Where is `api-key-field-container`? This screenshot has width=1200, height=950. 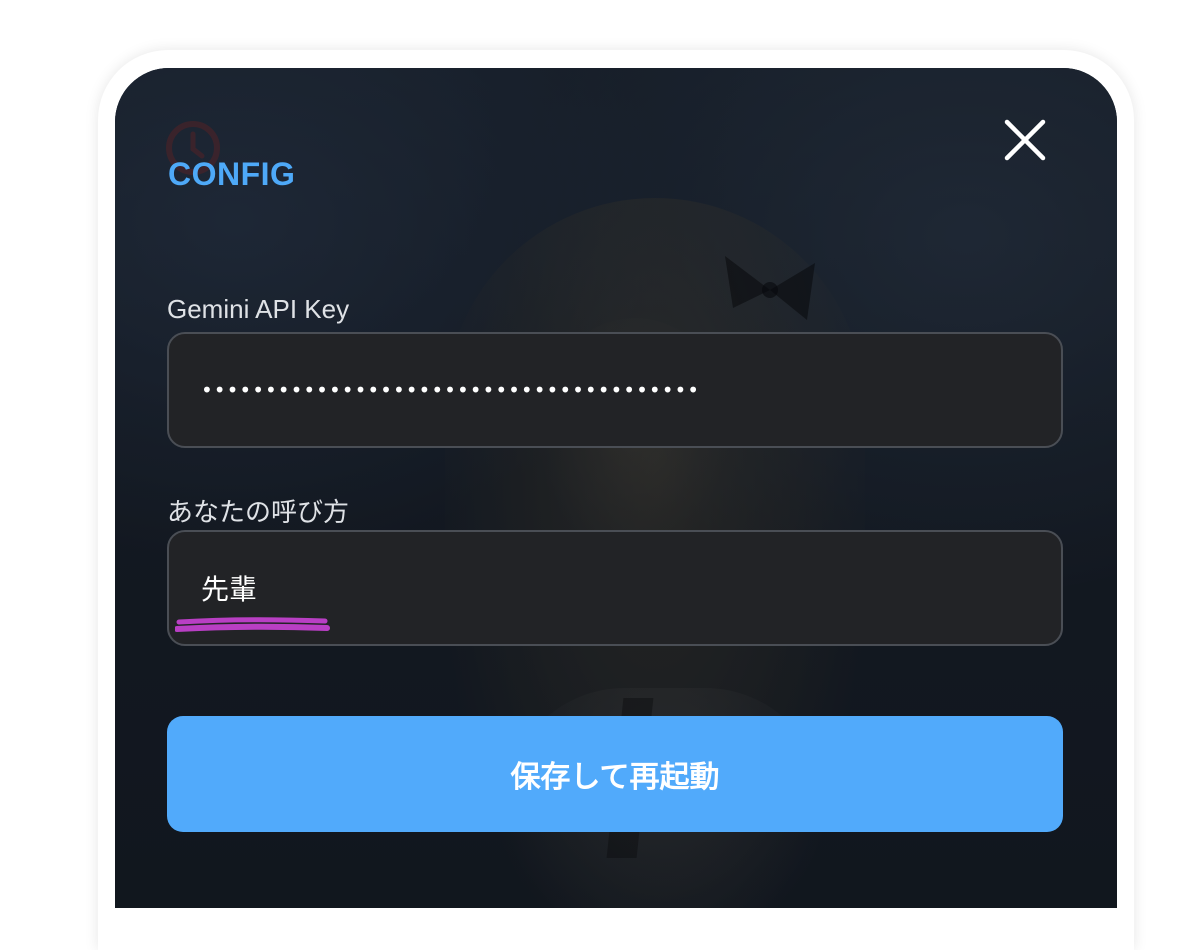
api-key-field-container is located at coordinates (615, 390).